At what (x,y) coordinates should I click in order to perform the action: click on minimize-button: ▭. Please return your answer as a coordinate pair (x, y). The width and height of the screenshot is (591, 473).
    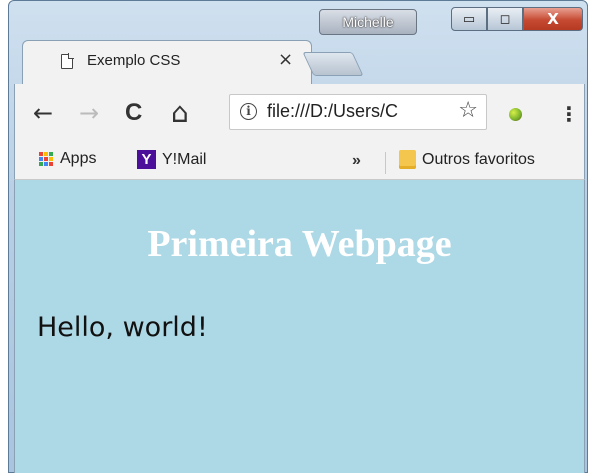
    Looking at the image, I should click on (469, 19).